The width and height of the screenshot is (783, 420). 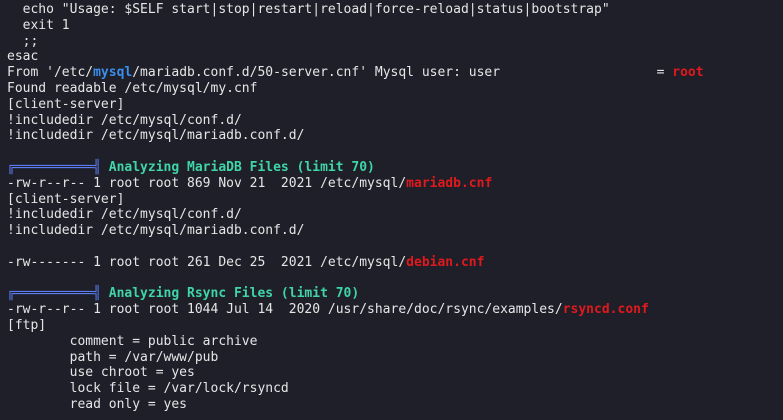 What do you see at coordinates (395, 342) in the screenshot?
I see `terminal-line: comment = public archive` at bounding box center [395, 342].